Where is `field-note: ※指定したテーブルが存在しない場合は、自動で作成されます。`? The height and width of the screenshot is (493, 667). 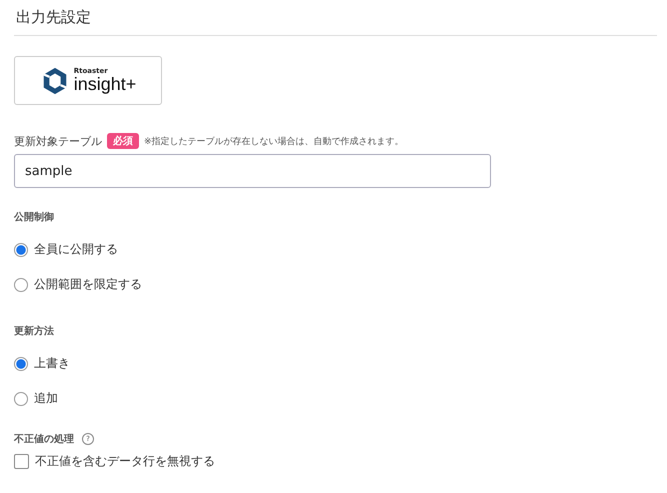 field-note: ※指定したテーブルが存在しない場合は、自動で作成されます。 is located at coordinates (274, 142).